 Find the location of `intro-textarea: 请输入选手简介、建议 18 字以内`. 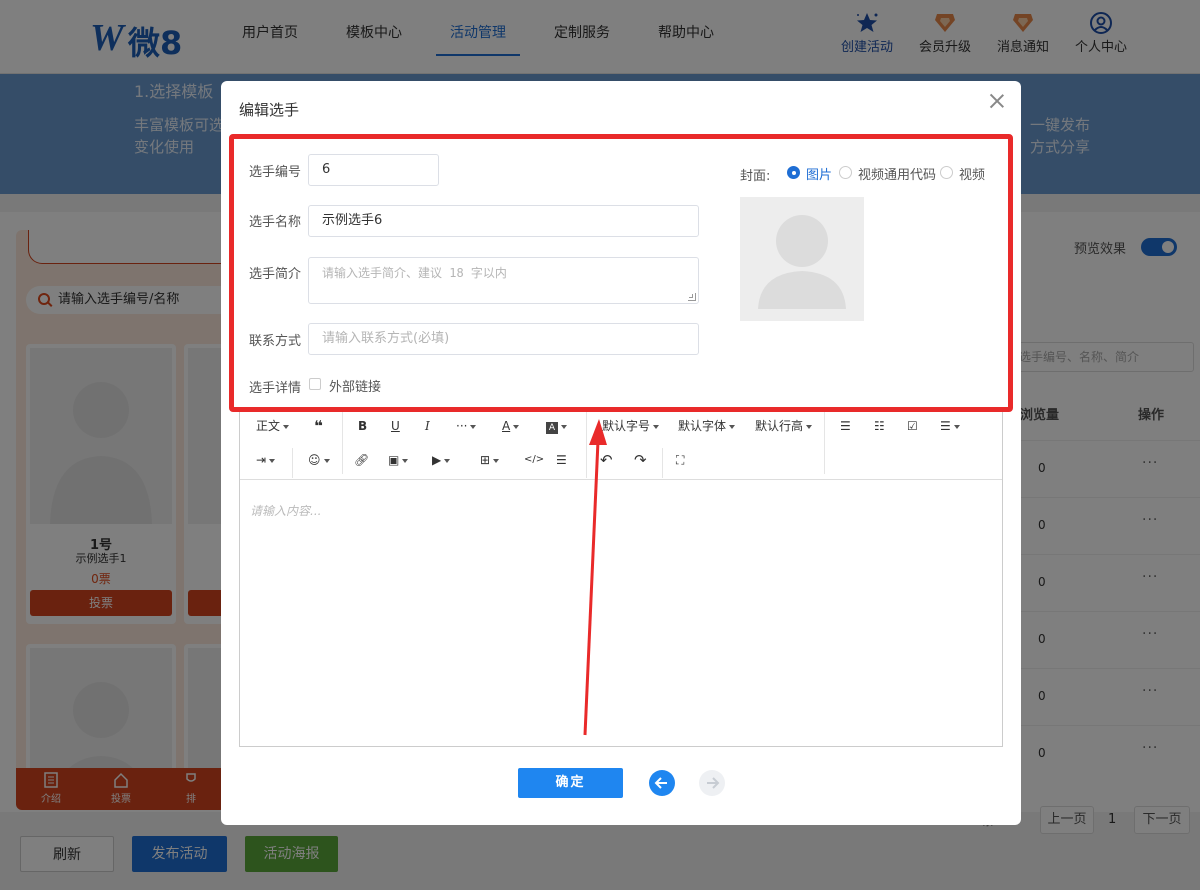

intro-textarea: 请输入选手简介、建议 18 字以内 is located at coordinates (503, 280).